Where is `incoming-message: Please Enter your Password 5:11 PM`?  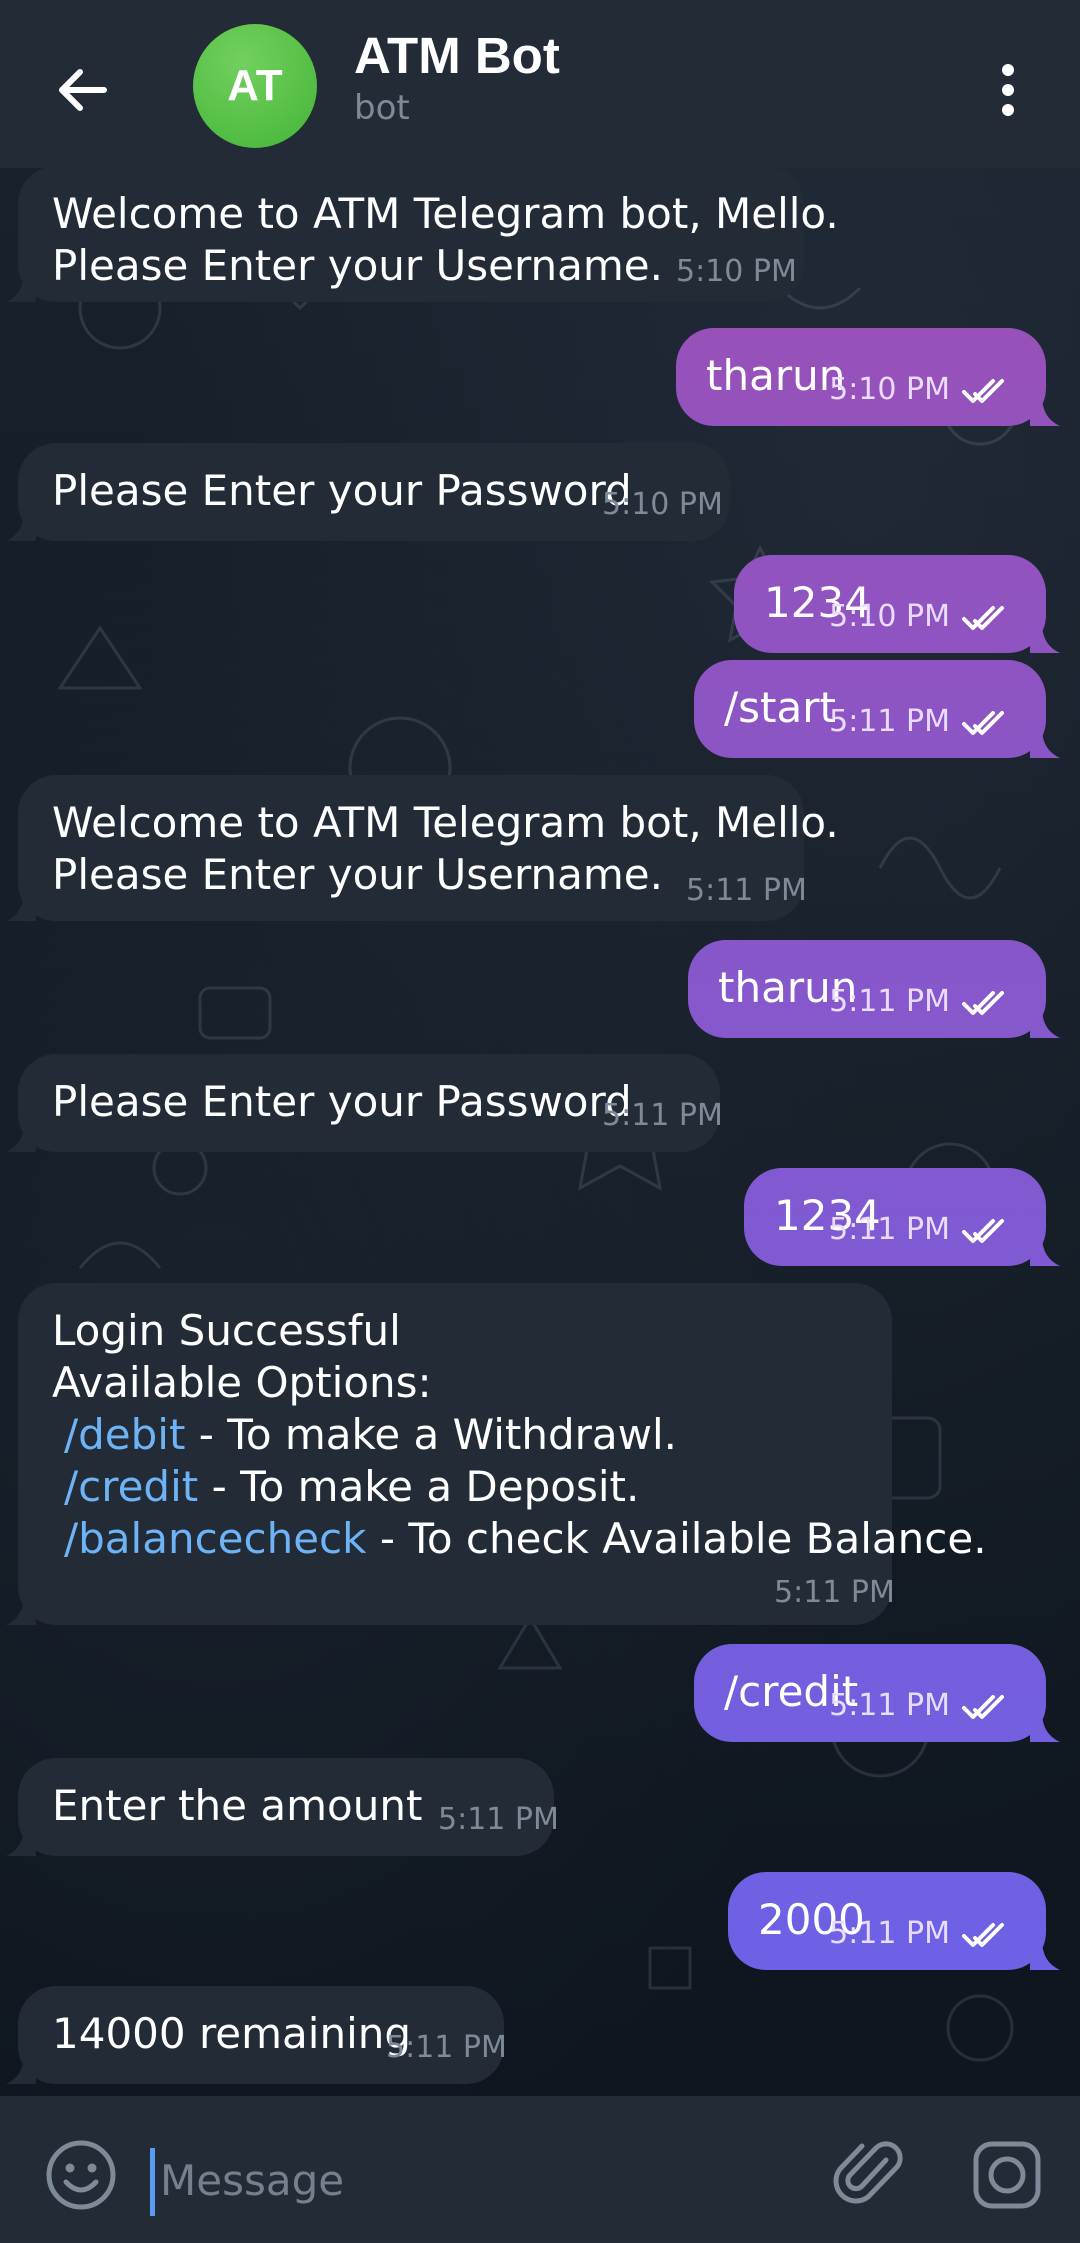
incoming-message: Please Enter your Password 5:11 PM is located at coordinates (364, 1103).